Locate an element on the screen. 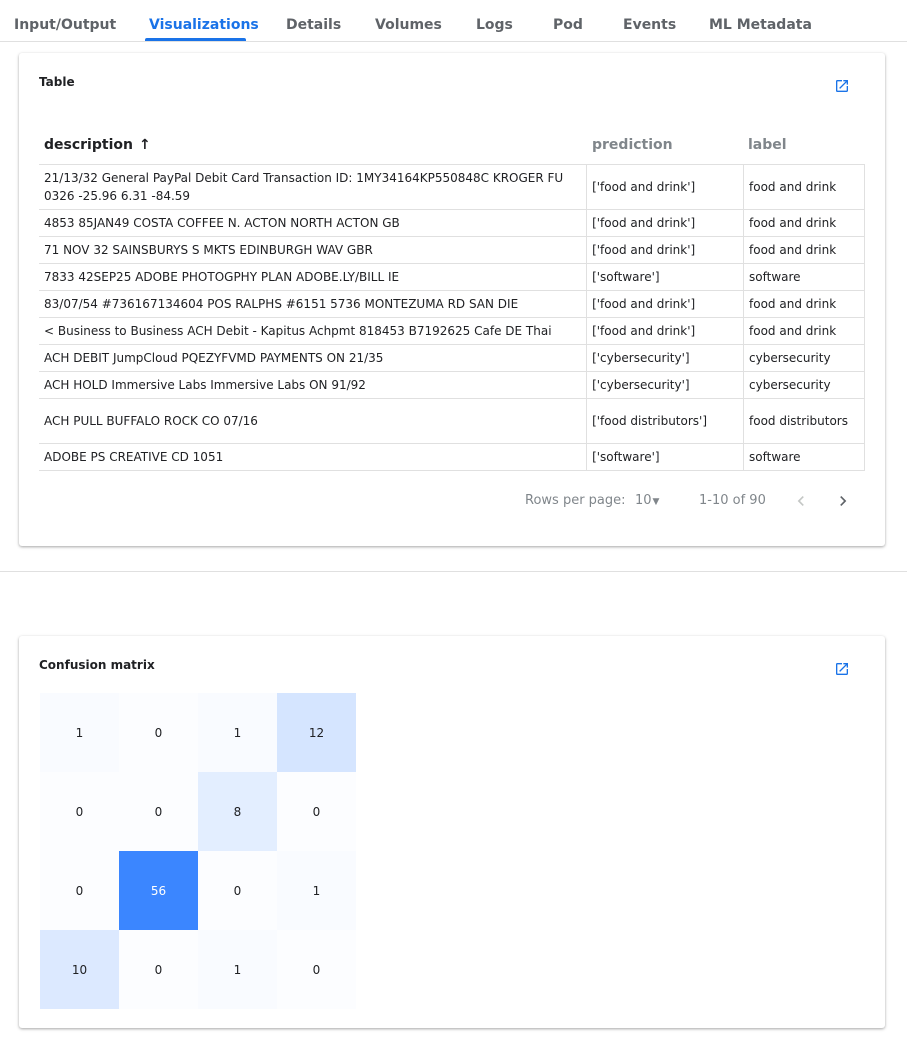 The image size is (907, 1042). page-range: 1-10 of 90 is located at coordinates (732, 500).